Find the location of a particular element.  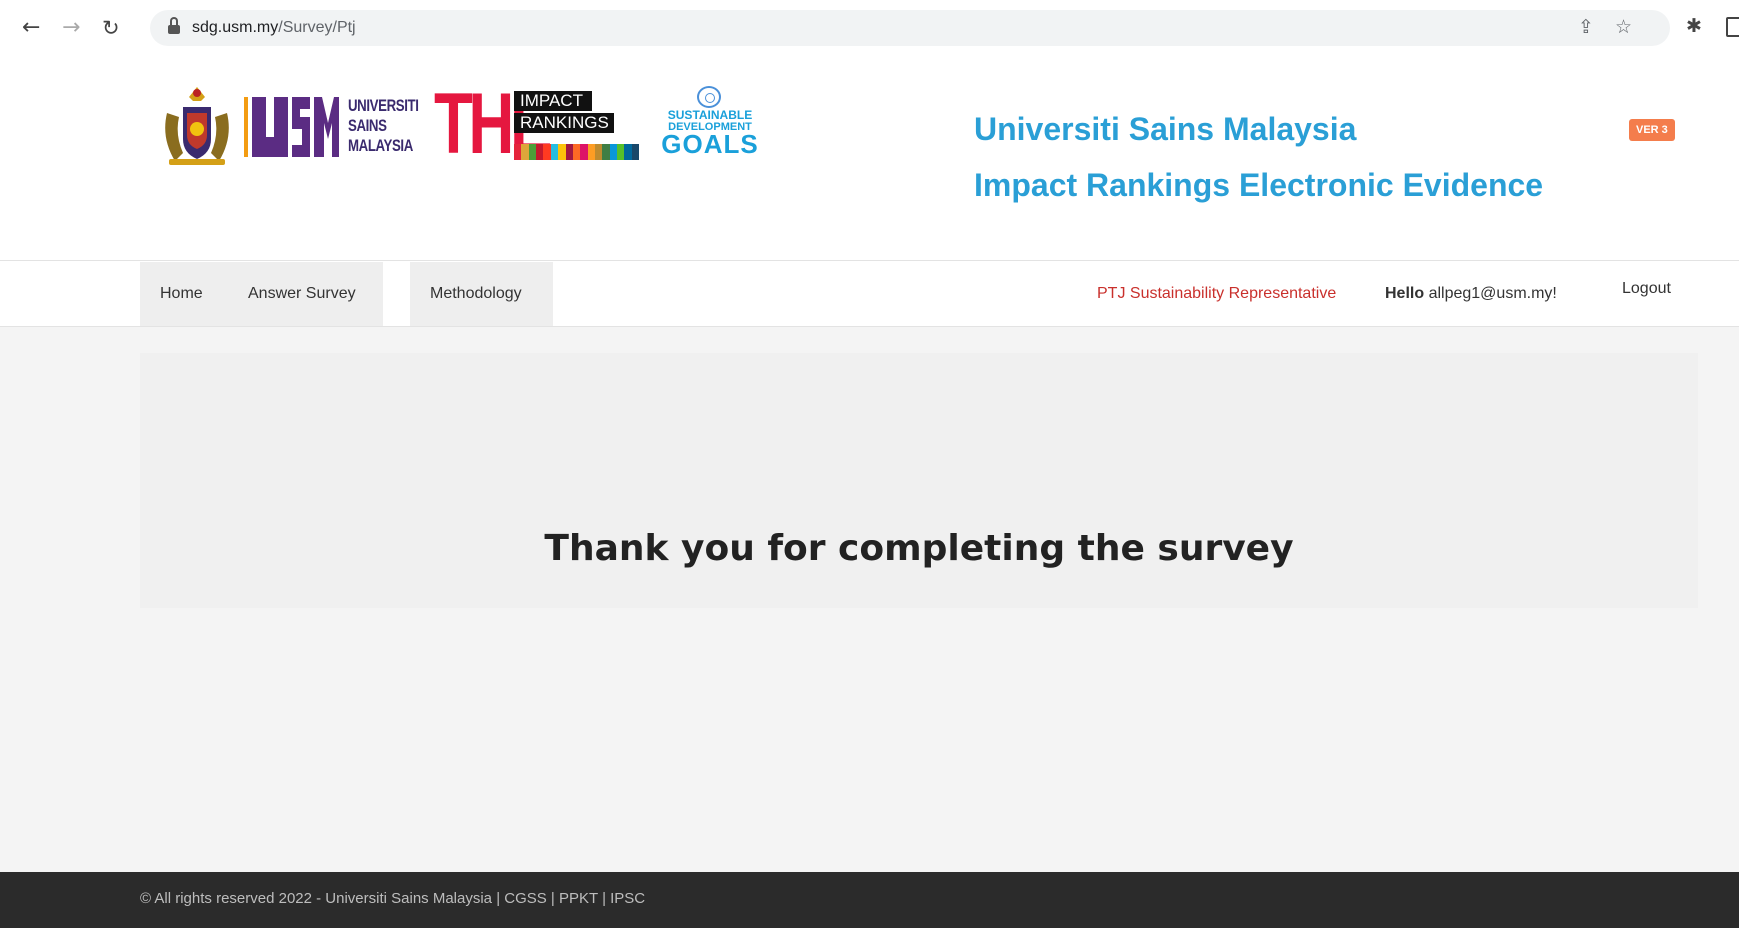

usm-crest-logo is located at coordinates (197, 126).